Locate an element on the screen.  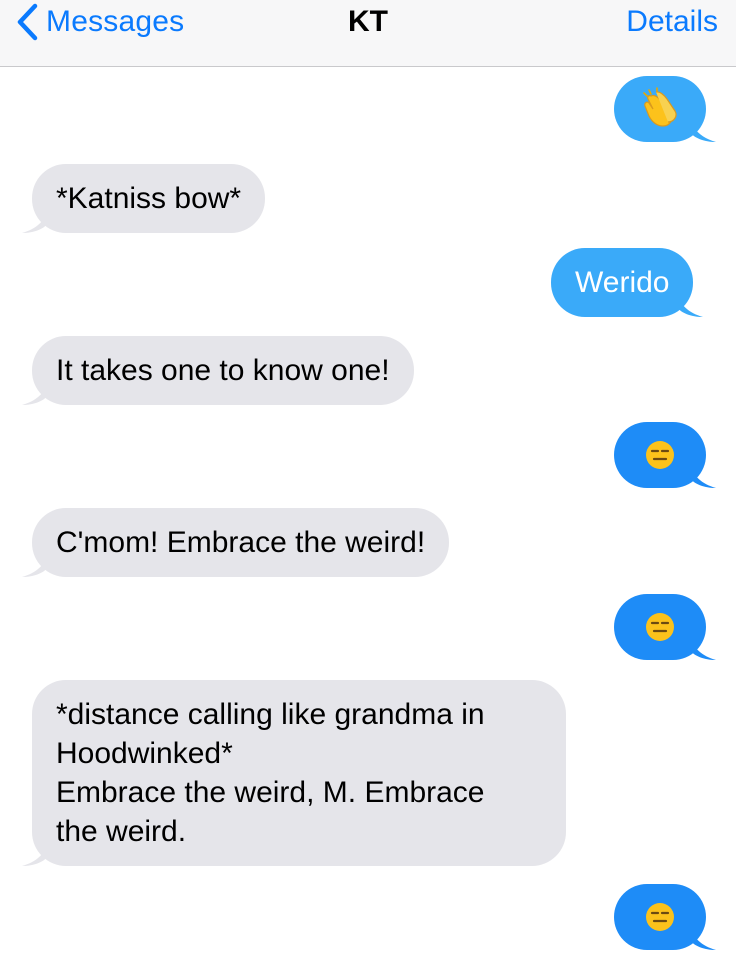
message-text: Werido is located at coordinates (622, 282).